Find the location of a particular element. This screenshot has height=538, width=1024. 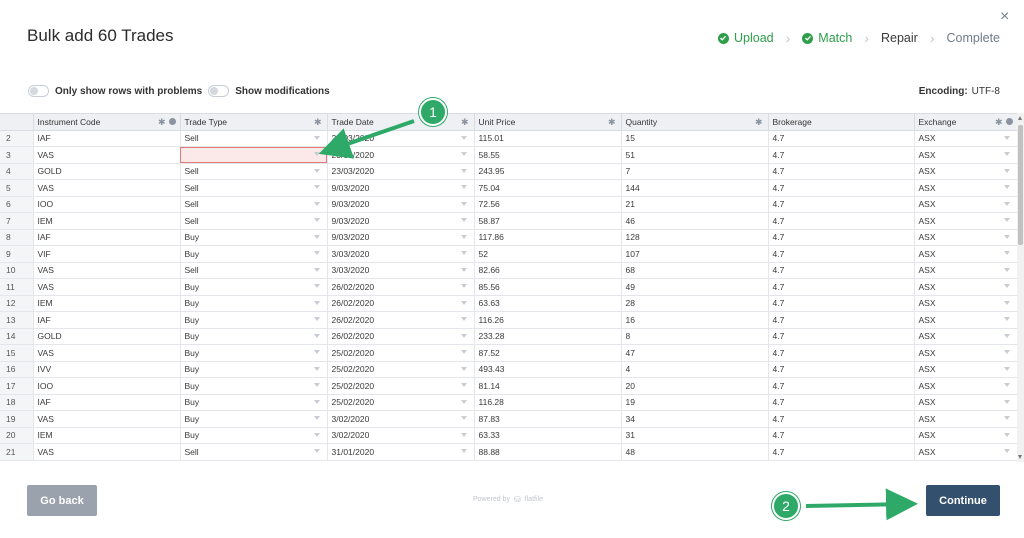

table-cell: 15 is located at coordinates (695, 138).